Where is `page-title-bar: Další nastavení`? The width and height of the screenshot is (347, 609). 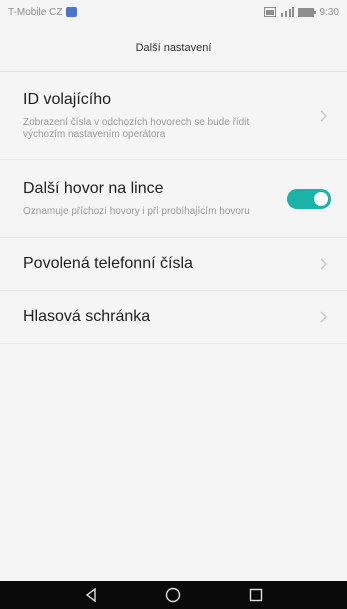 page-title-bar: Další nastavení is located at coordinates (173, 48).